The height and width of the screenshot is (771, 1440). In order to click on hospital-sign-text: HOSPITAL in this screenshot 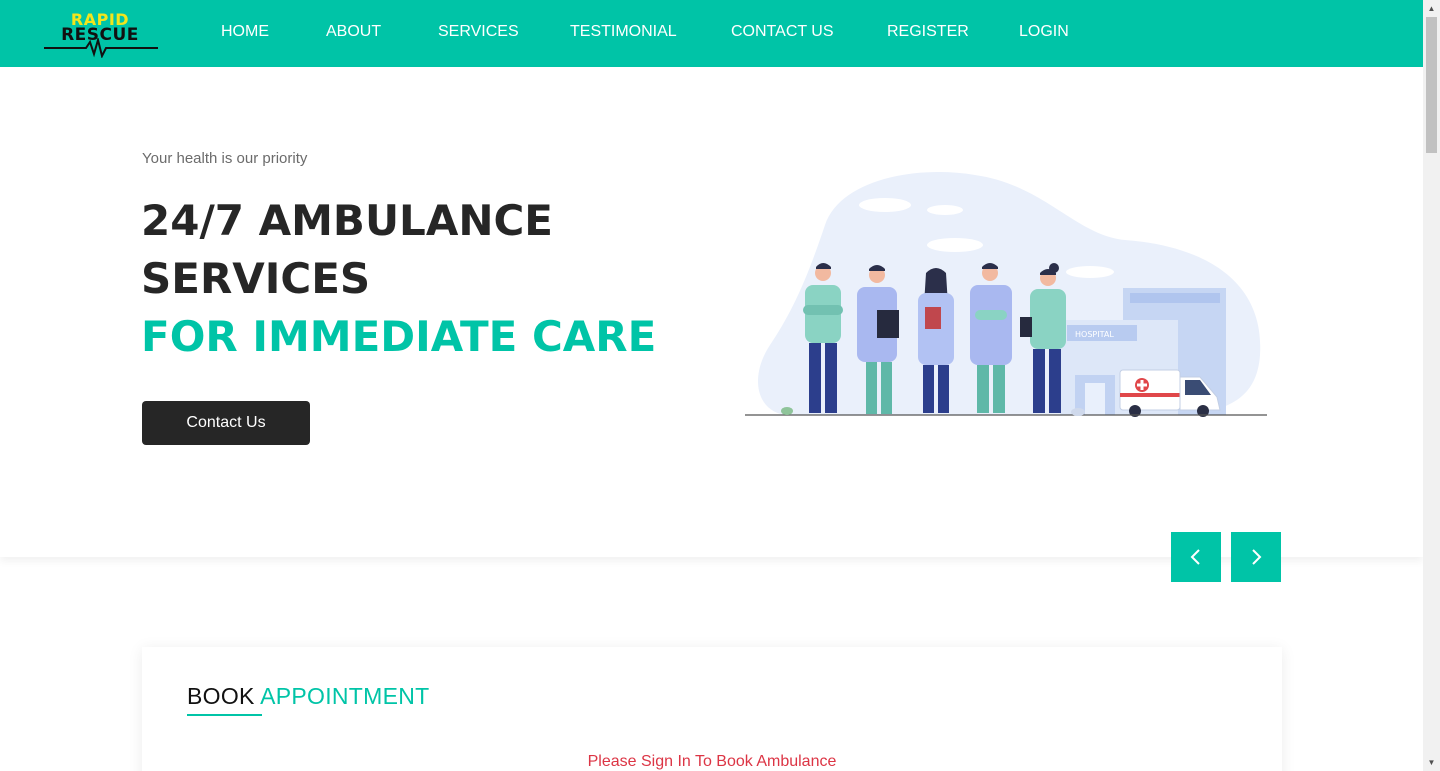, I will do `click(1094, 334)`.